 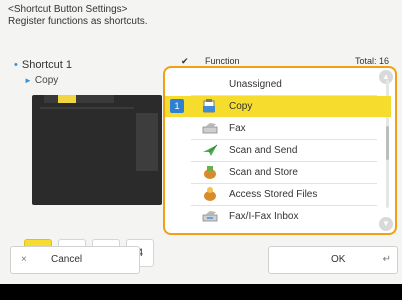 What do you see at coordinates (264, 216) in the screenshot?
I see `list-item-label: Fax/I-Fax Inbox` at bounding box center [264, 216].